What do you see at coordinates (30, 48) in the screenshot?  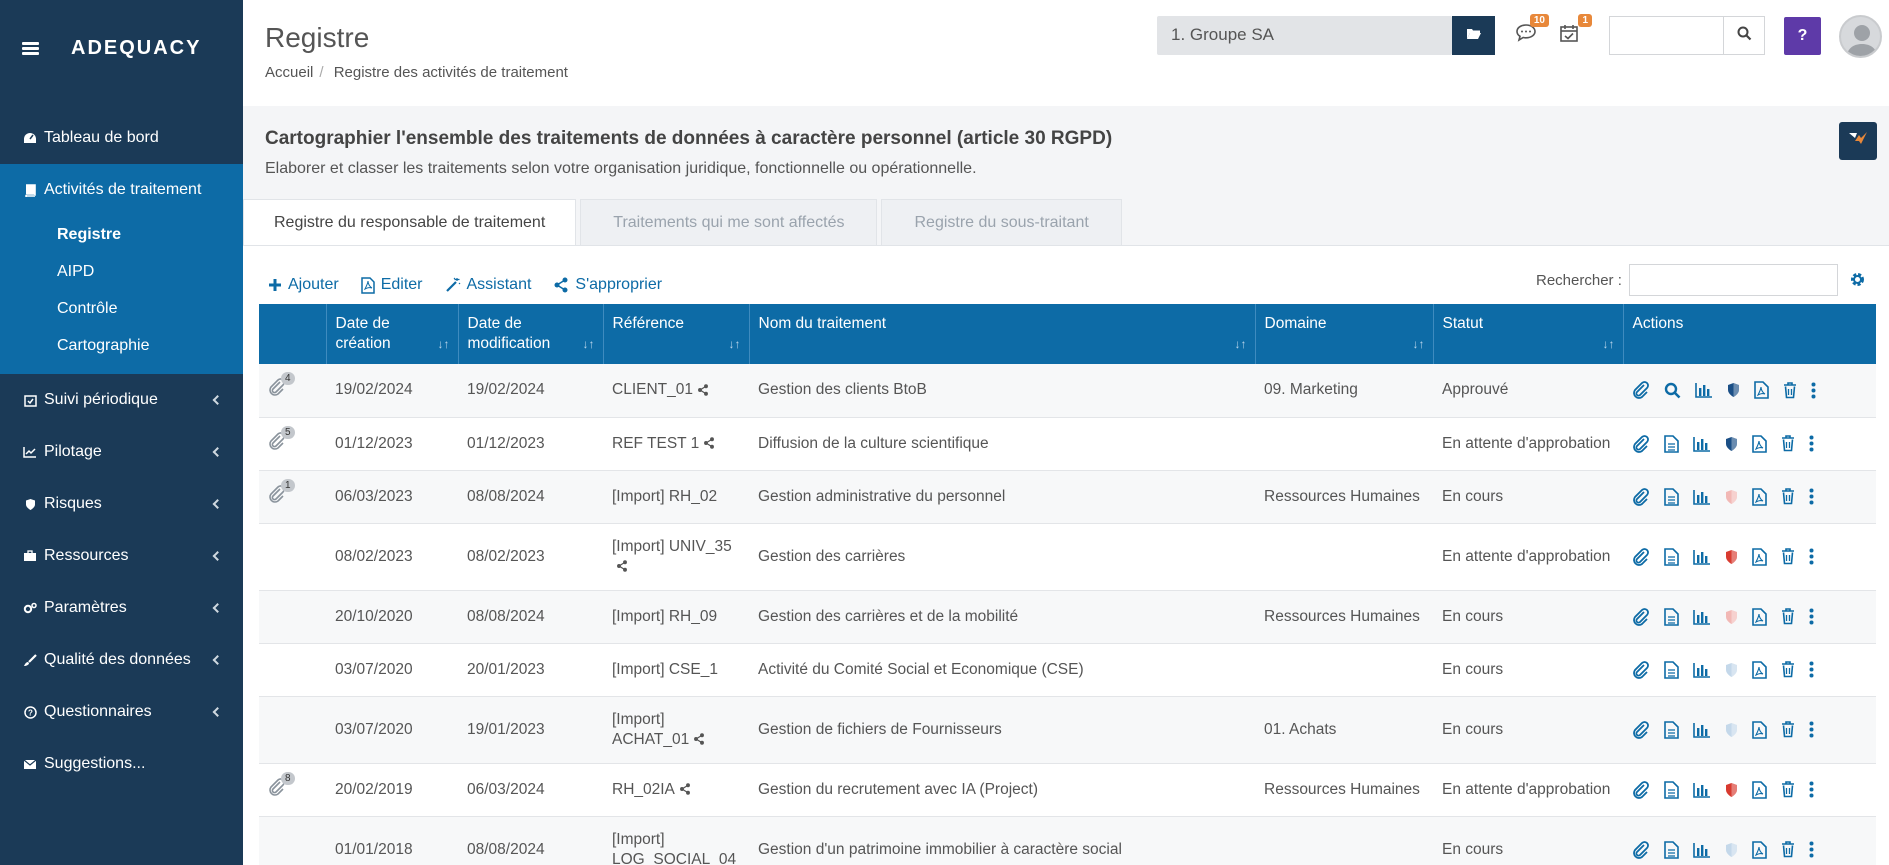 I see `menu-toggle-icon` at bounding box center [30, 48].